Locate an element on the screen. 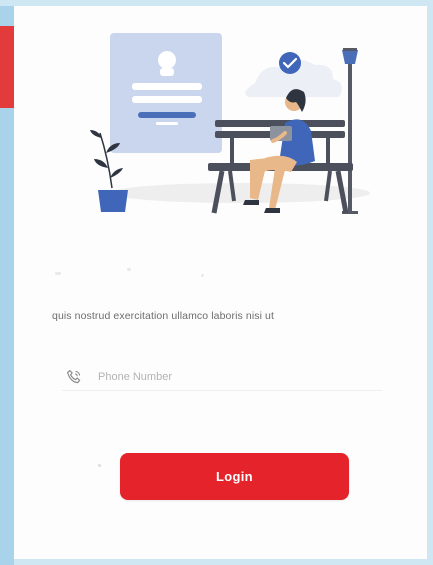  side-bar is located at coordinates (7, 285).